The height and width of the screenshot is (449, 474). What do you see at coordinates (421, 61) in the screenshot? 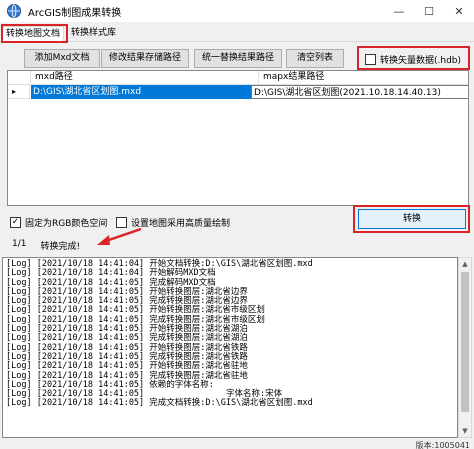
I see `convert-vector-hdb-label: 转换矢量数据(.hdb)` at bounding box center [421, 61].